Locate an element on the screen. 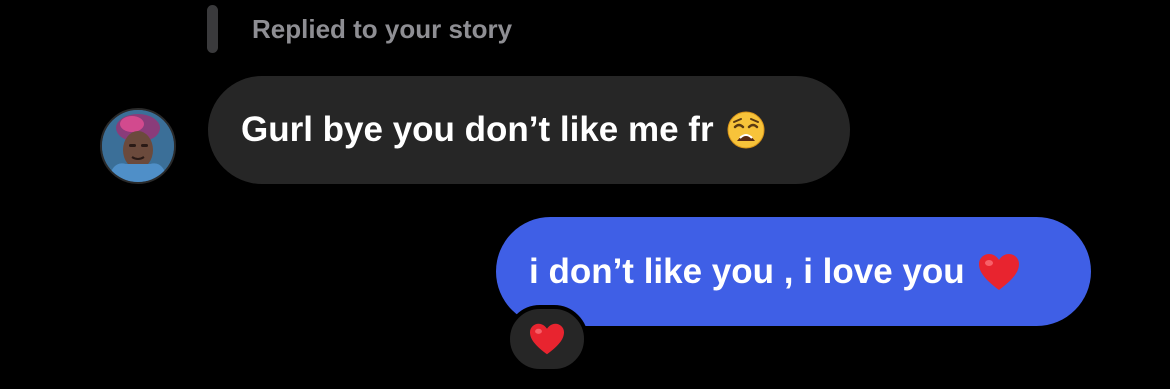 The height and width of the screenshot is (389, 1170). outgoing-message-text: i don’t like you , i love you is located at coordinates (747, 271).